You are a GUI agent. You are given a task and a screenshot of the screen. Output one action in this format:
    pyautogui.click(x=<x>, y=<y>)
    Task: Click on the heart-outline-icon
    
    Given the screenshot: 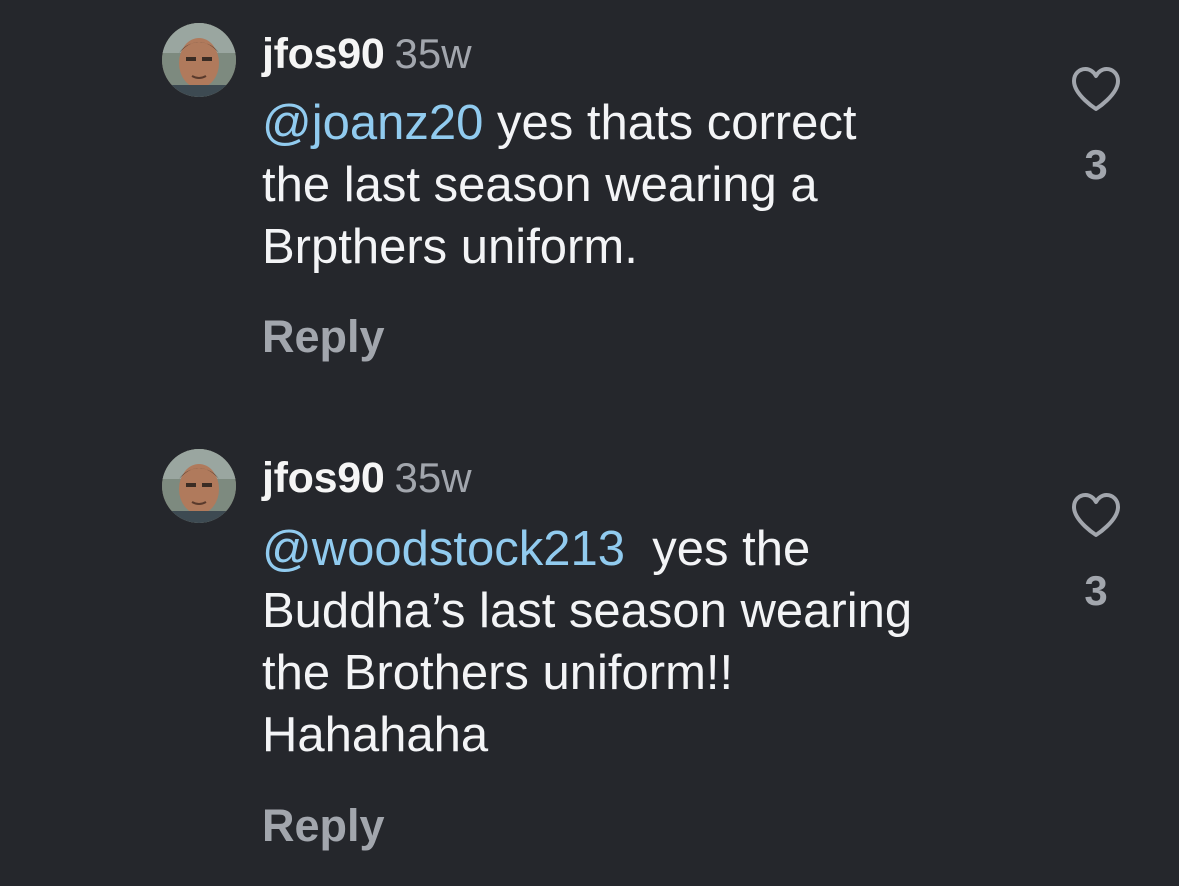 What is the action you would take?
    pyautogui.click(x=1096, y=515)
    